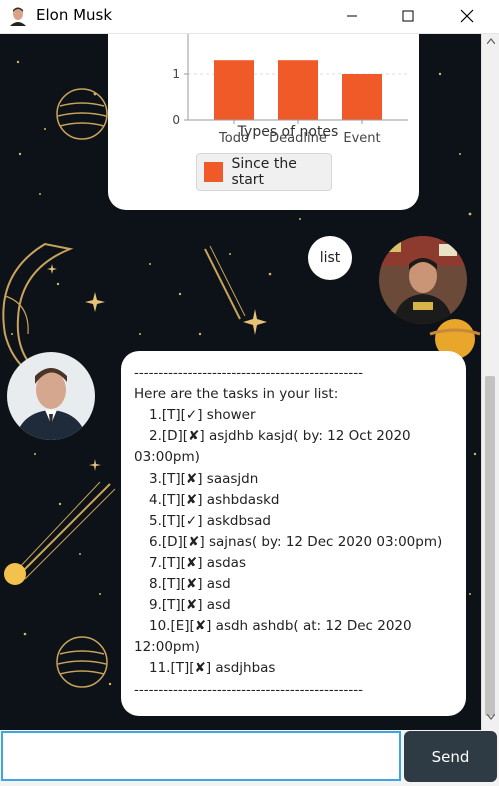  I want to click on legend-label: Since the start, so click(264, 172).